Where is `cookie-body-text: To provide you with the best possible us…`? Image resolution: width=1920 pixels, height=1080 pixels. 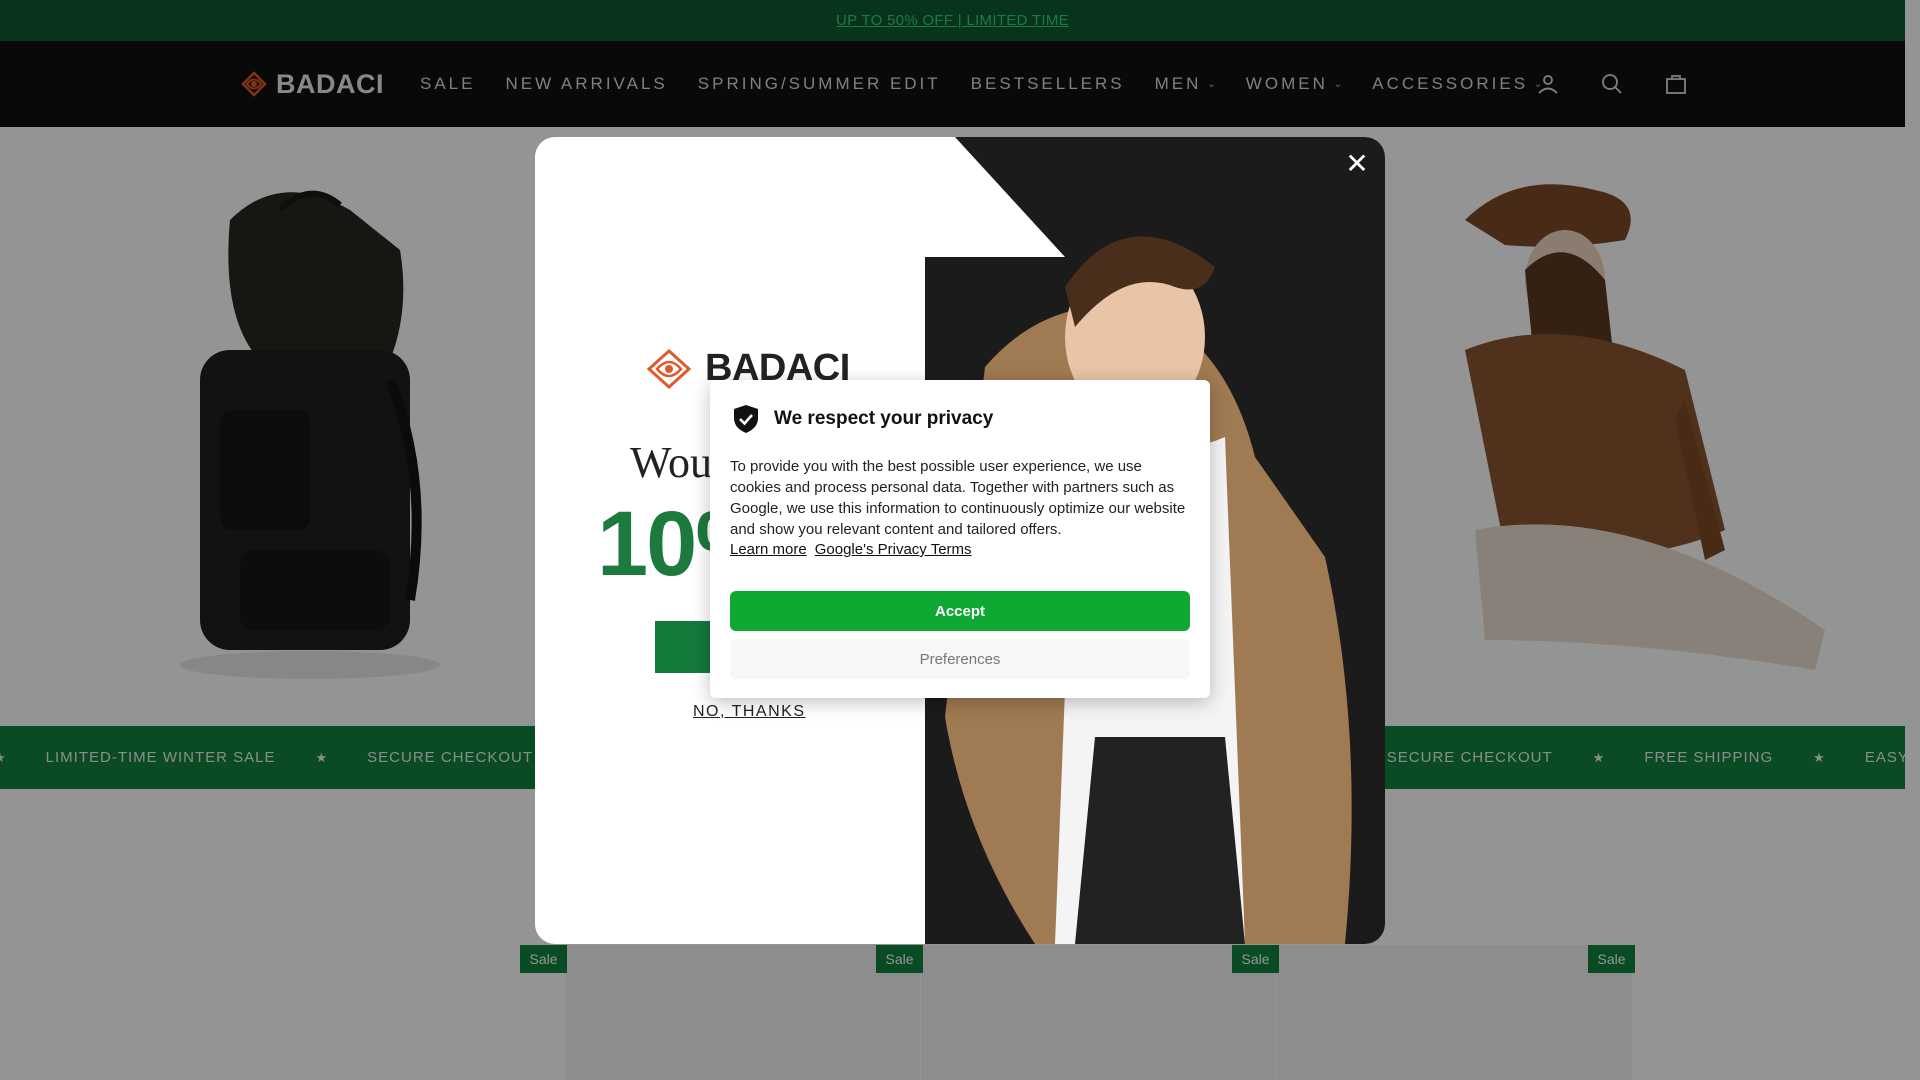 cookie-body-text: To provide you with the best possible us… is located at coordinates (958, 498).